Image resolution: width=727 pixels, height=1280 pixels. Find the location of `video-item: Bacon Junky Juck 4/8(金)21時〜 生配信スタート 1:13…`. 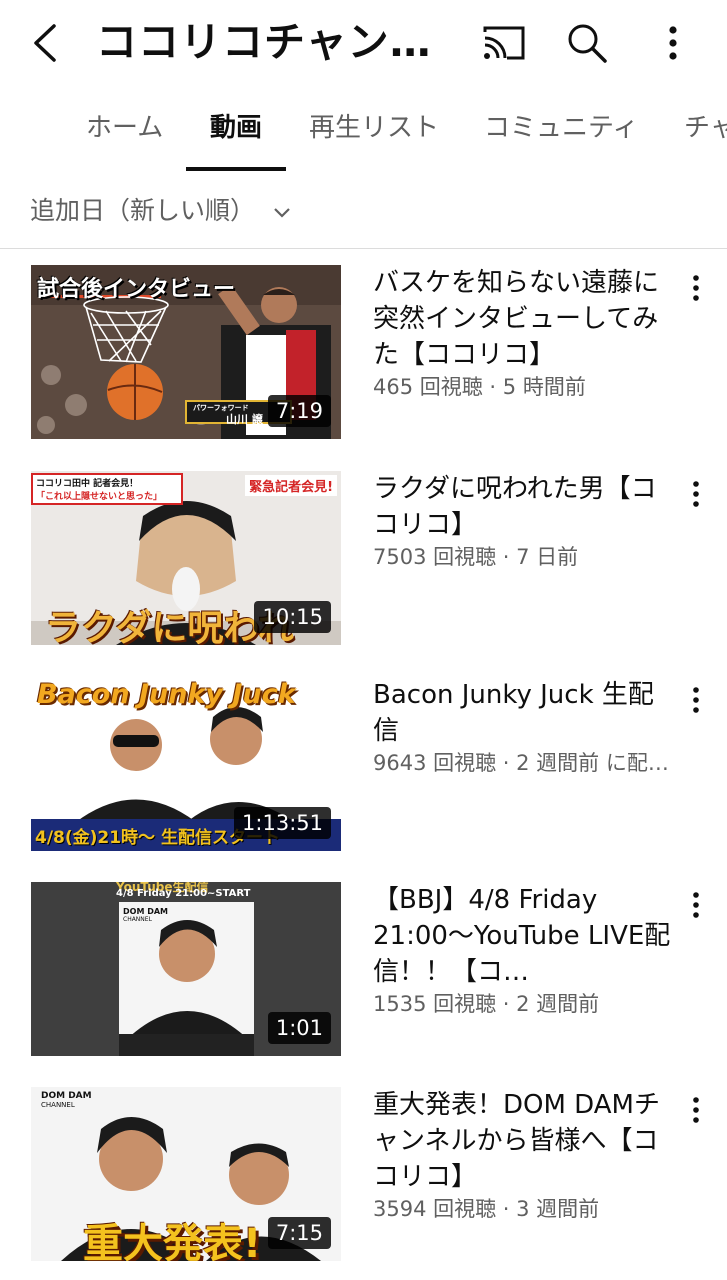

video-item: Bacon Junky Juck 4/8(金)21時〜 生配信スタート 1:13… is located at coordinates (363, 767).